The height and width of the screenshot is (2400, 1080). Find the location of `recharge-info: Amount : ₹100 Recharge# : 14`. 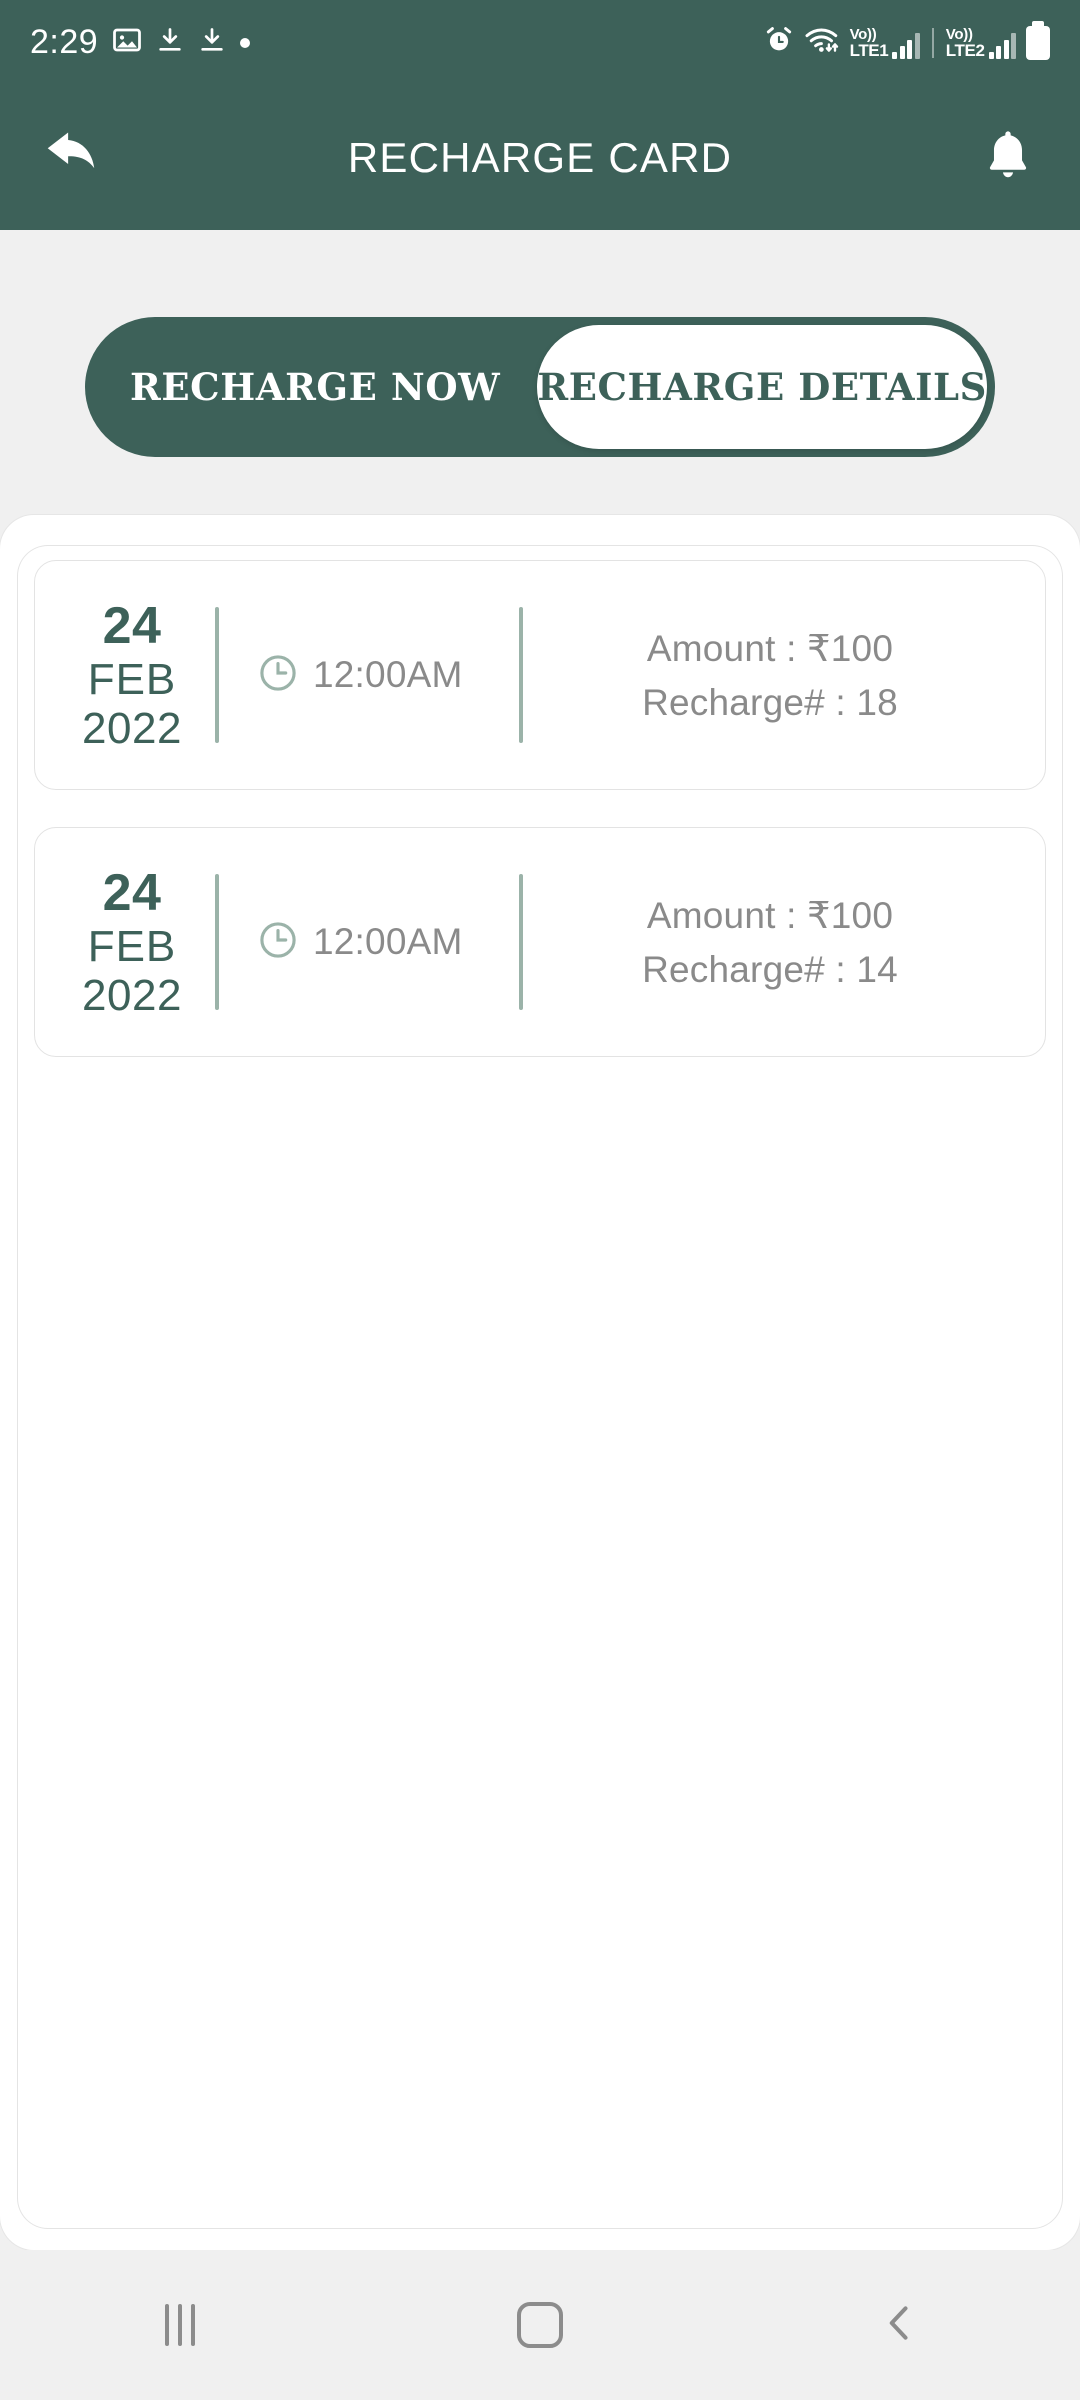

recharge-info: Amount : ₹100 Recharge# : 14 is located at coordinates (784, 942).